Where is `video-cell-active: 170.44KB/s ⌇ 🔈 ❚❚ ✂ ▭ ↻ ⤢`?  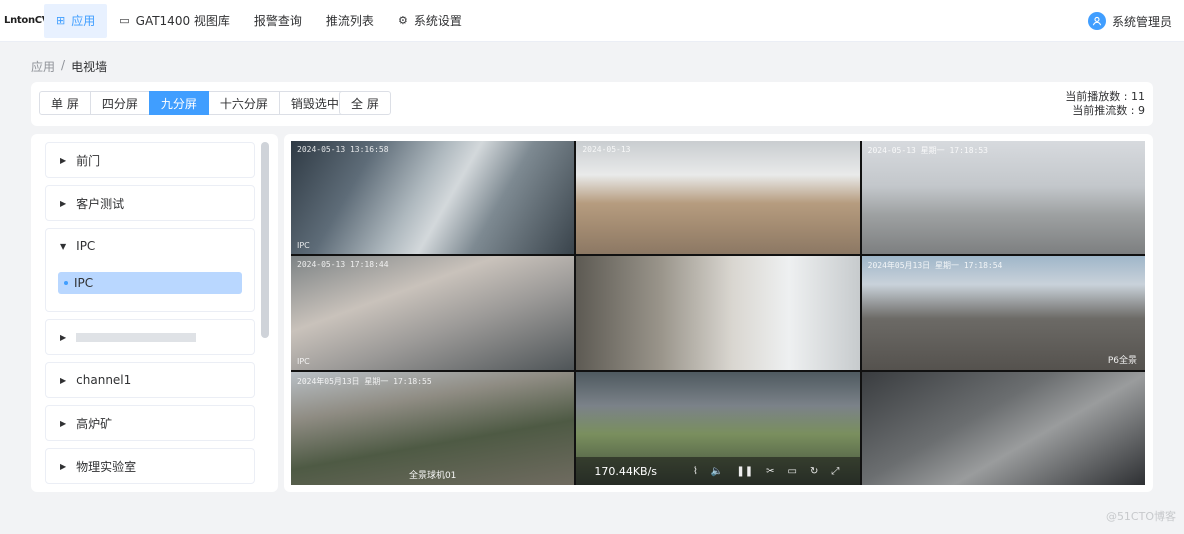
video-cell-active: 170.44KB/s ⌇ 🔈 ❚❚ ✂ ▭ ↻ ⤢ is located at coordinates (718, 428).